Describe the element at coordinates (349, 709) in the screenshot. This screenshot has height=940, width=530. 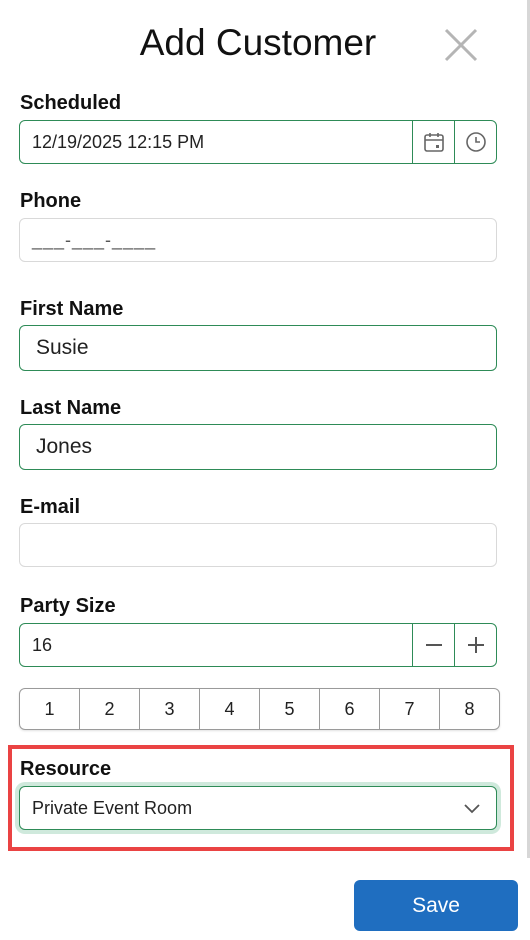
I see `quick-pick-6: 6` at that location.